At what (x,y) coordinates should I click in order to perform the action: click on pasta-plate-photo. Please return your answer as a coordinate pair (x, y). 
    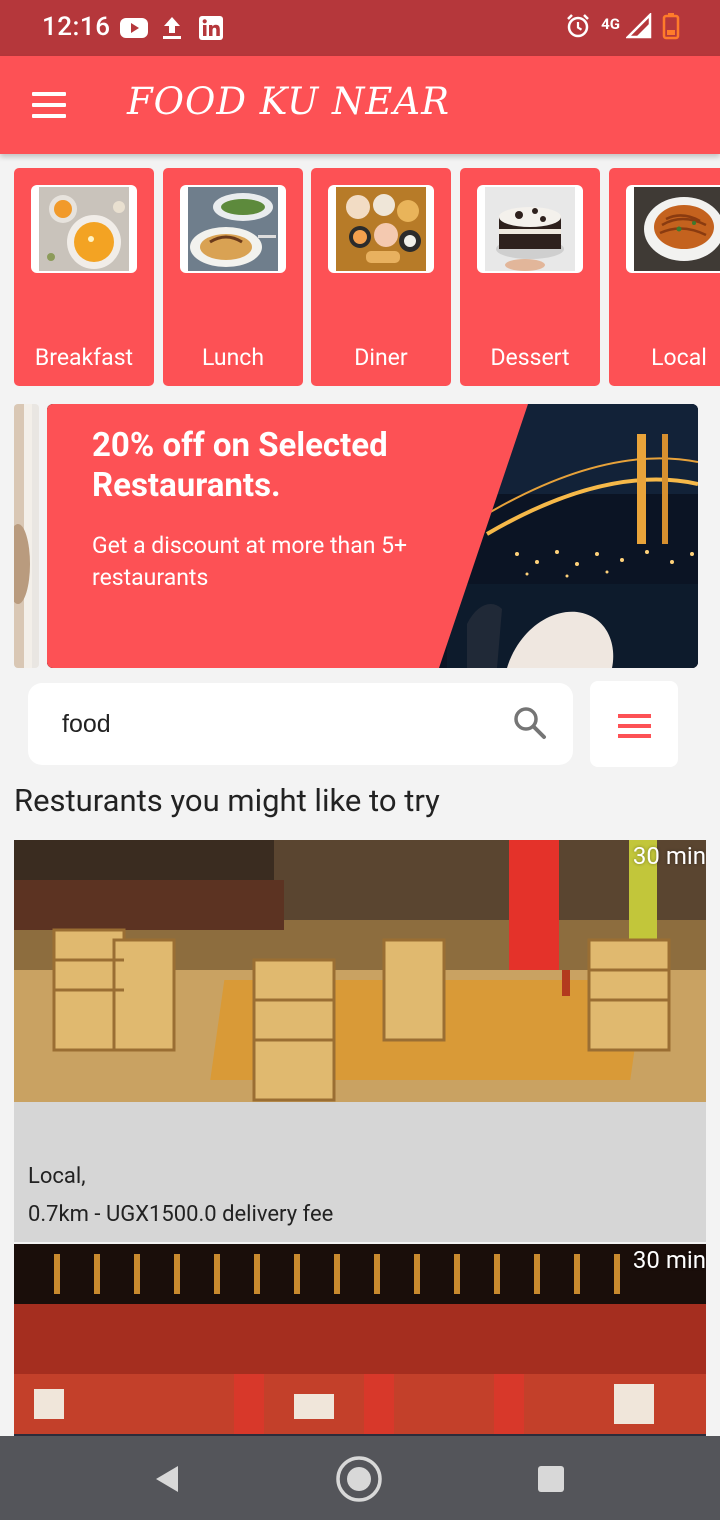
    Looking at the image, I should click on (233, 229).